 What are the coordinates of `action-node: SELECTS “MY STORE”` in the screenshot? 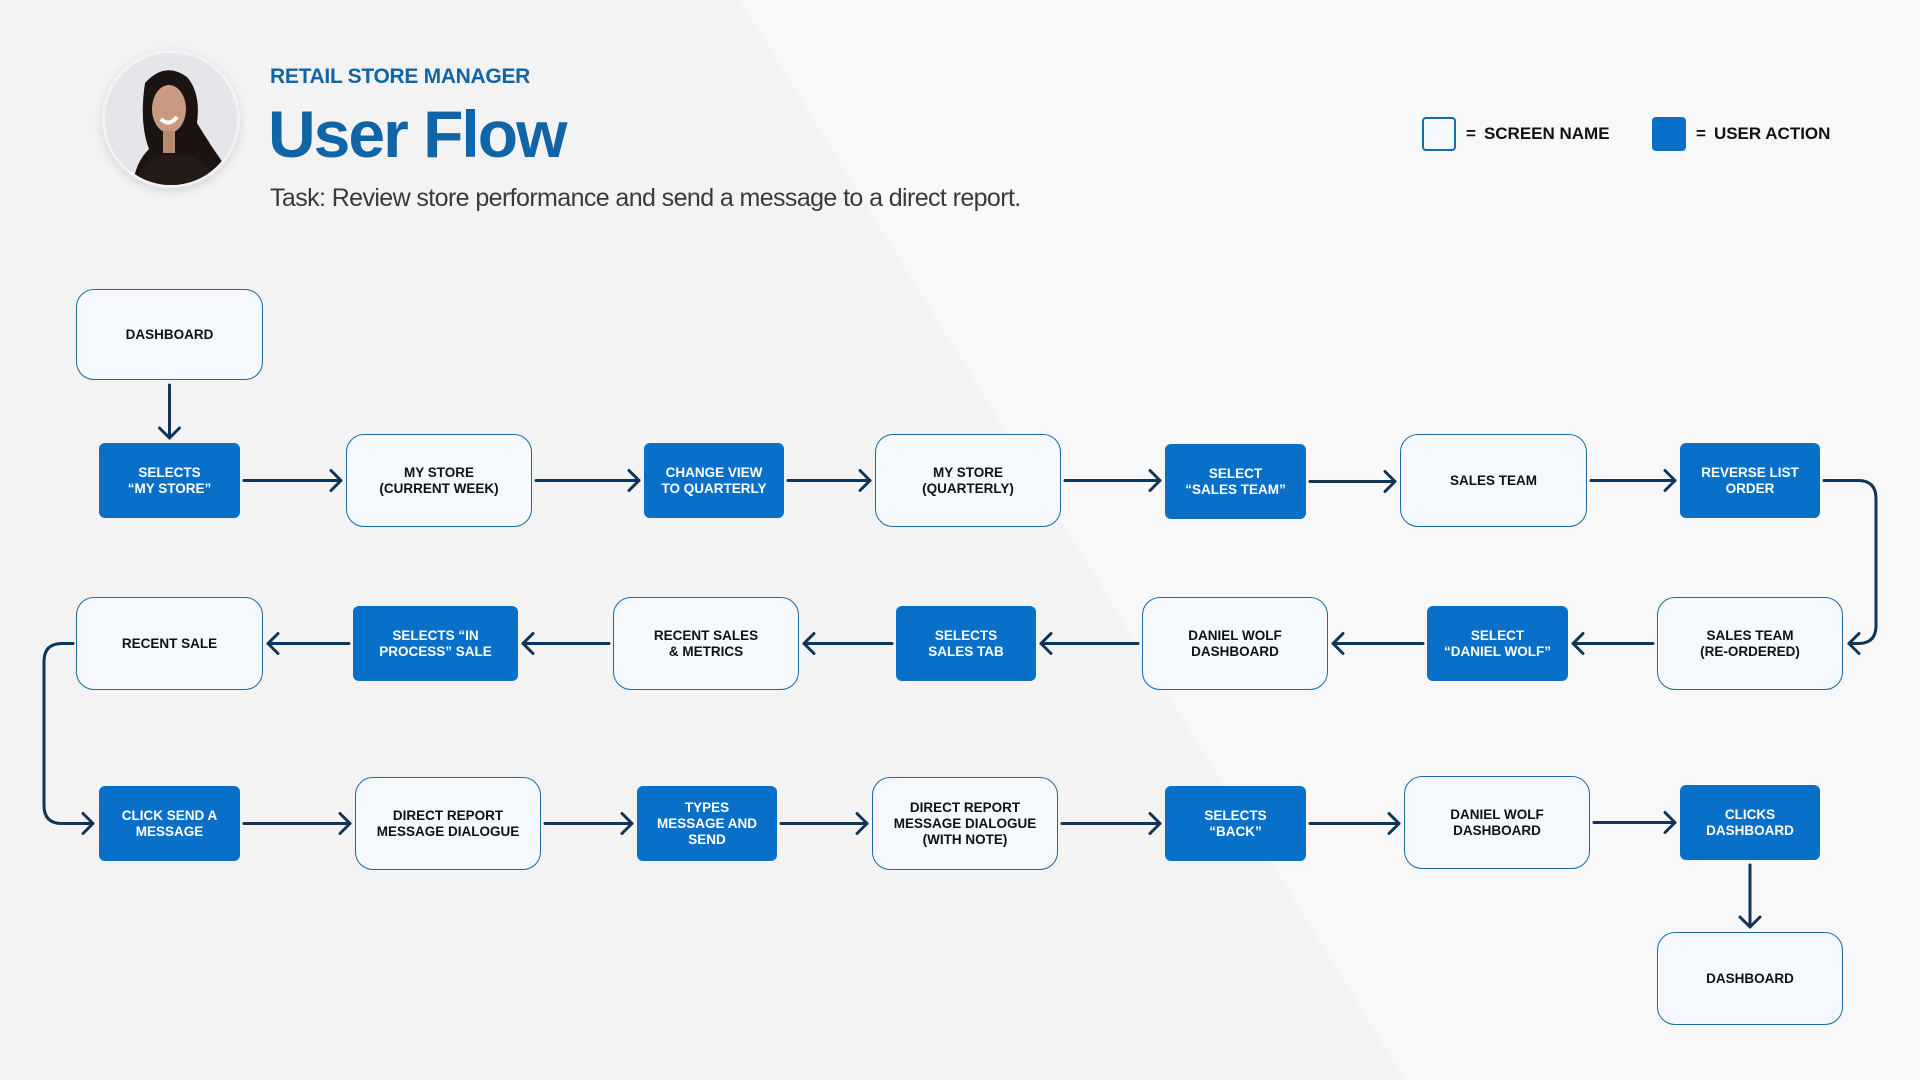 It's located at (169, 480).